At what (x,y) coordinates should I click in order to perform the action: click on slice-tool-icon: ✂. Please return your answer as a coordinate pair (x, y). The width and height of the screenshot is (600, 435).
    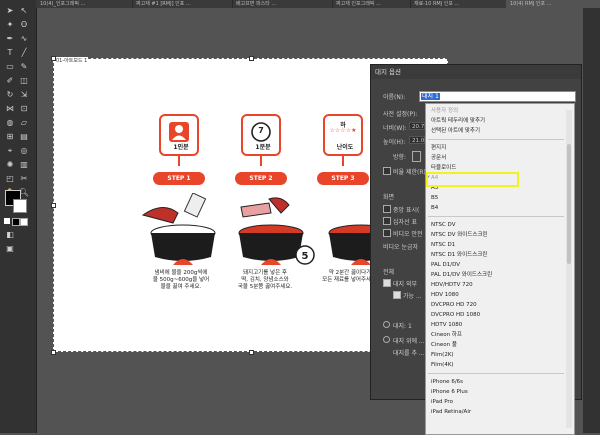
    Looking at the image, I should click on (24, 179).